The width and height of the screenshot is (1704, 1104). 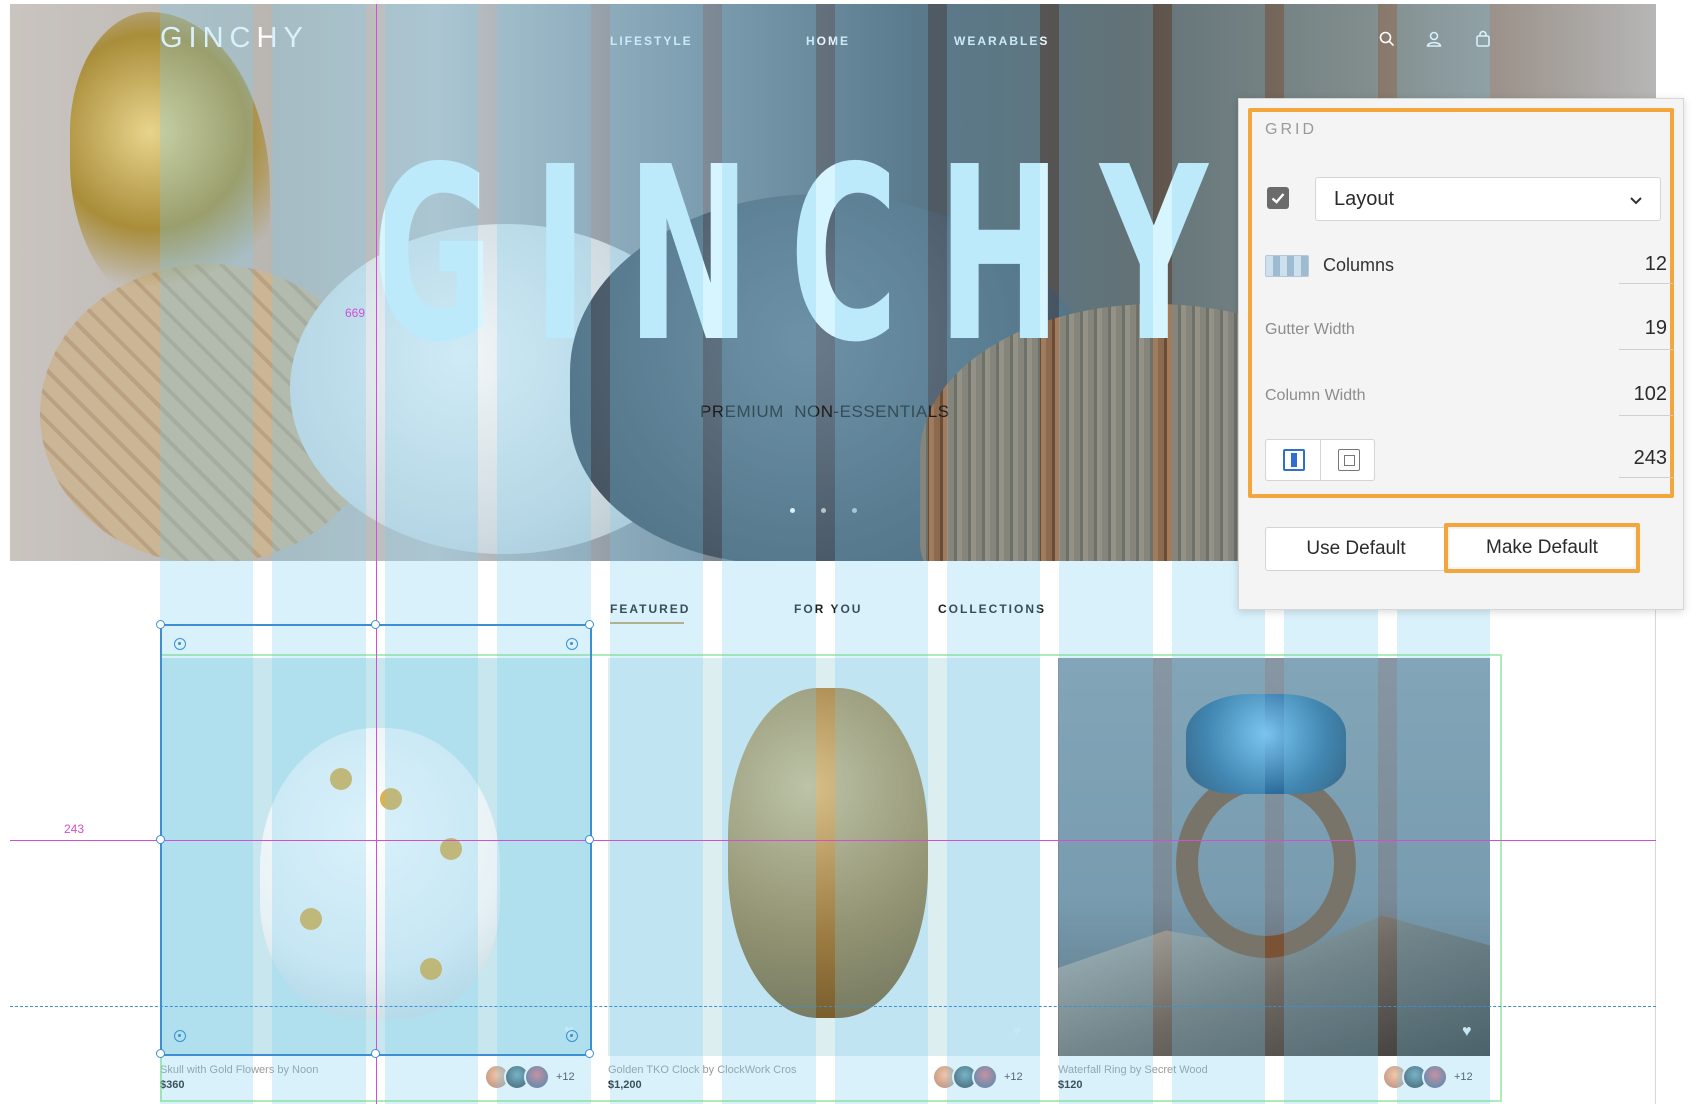 I want to click on grid-mode-toggle, so click(x=1320, y=460).